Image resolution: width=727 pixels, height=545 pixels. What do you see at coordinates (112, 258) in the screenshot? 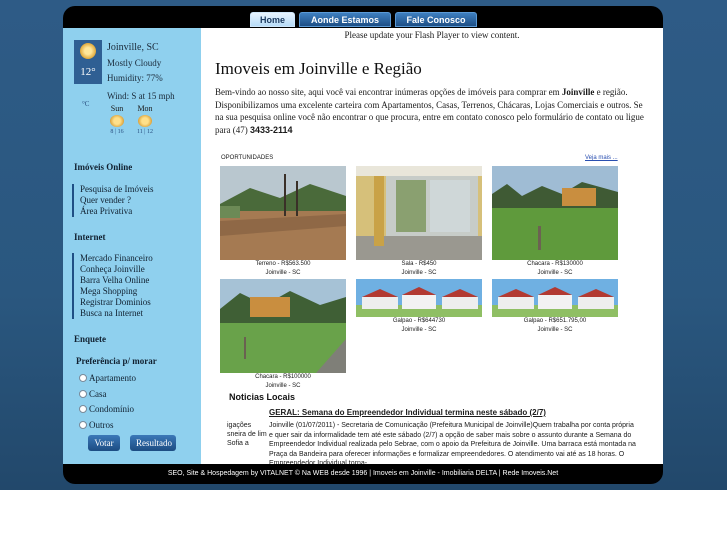
I see `link-mercado-financeiro: Mercado Financeiro` at bounding box center [112, 258].